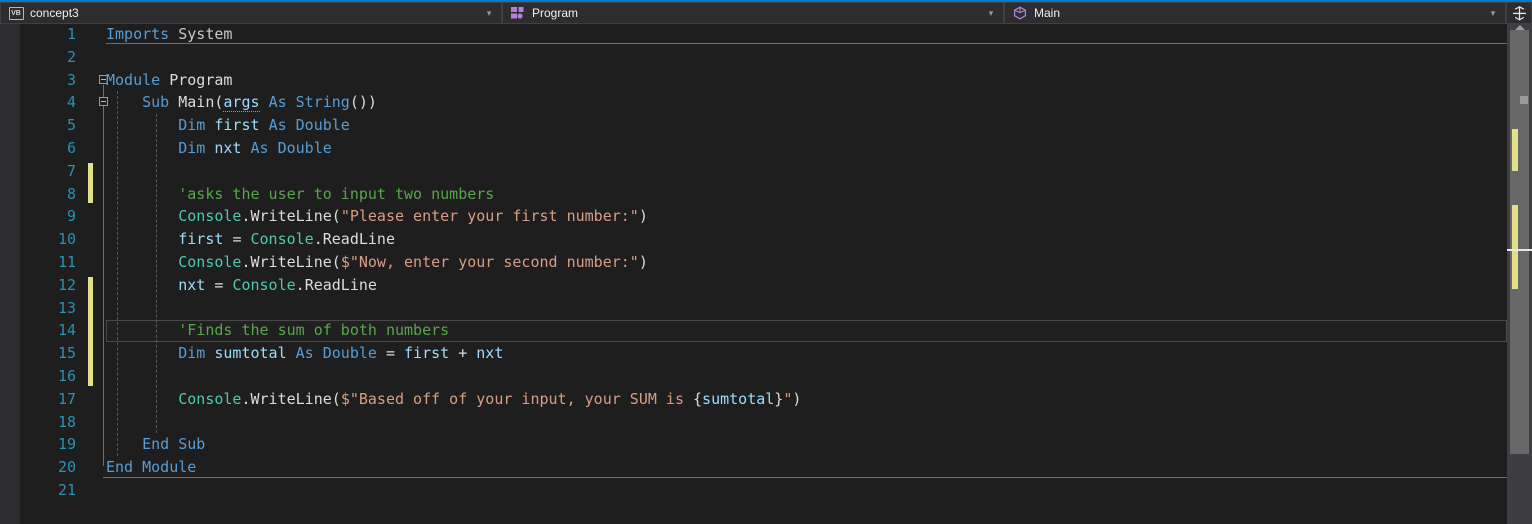 This screenshot has width=1532, height=524. What do you see at coordinates (1519, 274) in the screenshot?
I see `vertical-scrollbar` at bounding box center [1519, 274].